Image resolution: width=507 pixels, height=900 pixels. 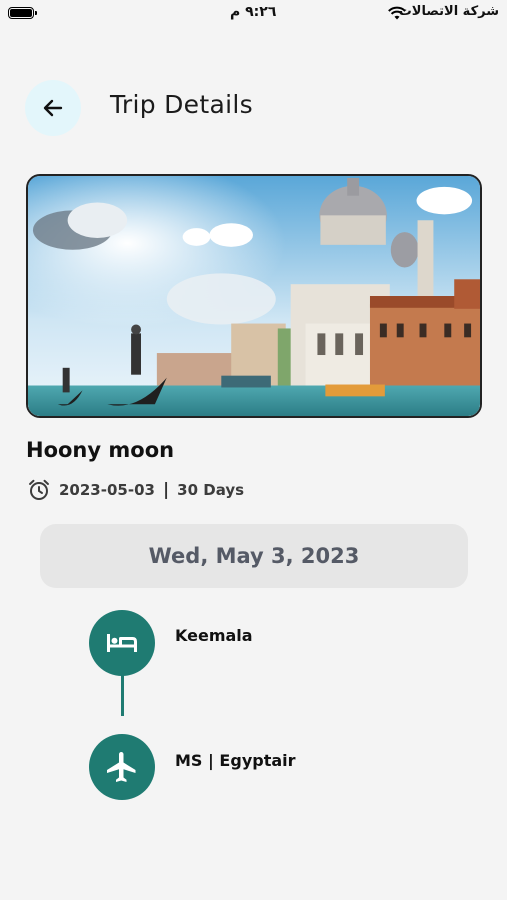 I want to click on page-title: Trip Details, so click(x=181, y=104).